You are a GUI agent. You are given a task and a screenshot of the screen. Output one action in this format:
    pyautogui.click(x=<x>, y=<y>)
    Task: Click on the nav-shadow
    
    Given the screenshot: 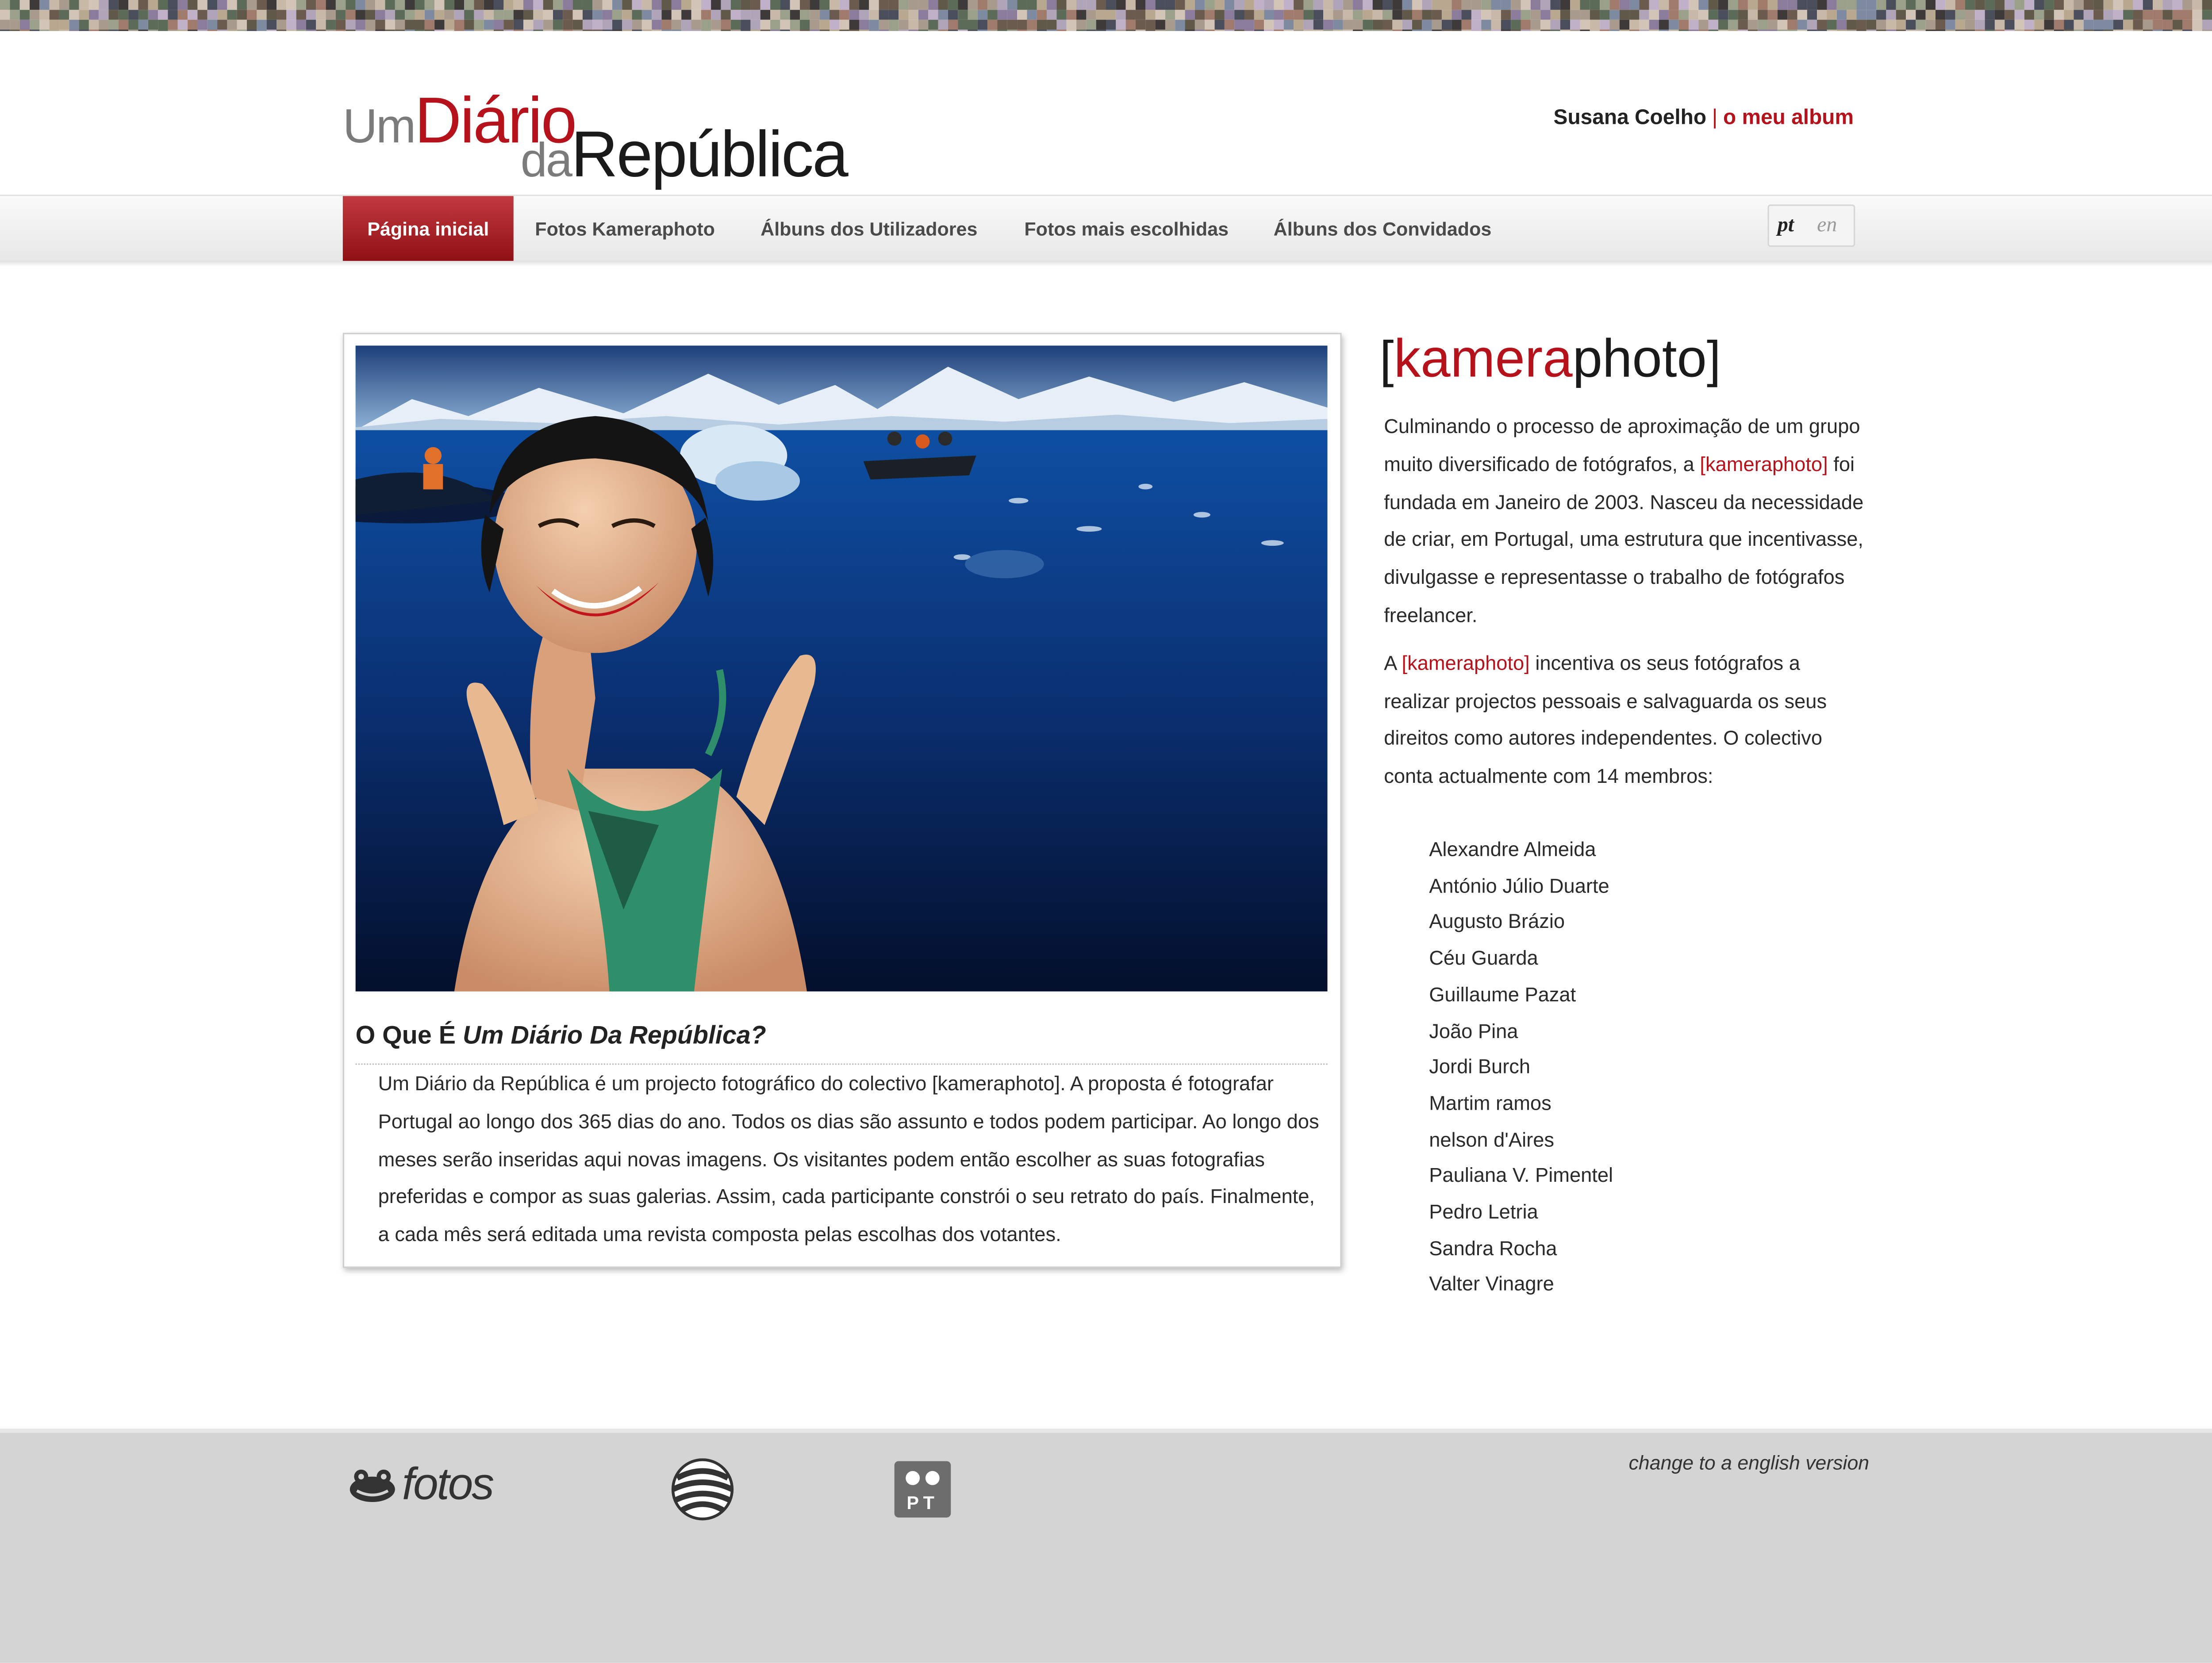 What is the action you would take?
    pyautogui.click(x=1106, y=264)
    